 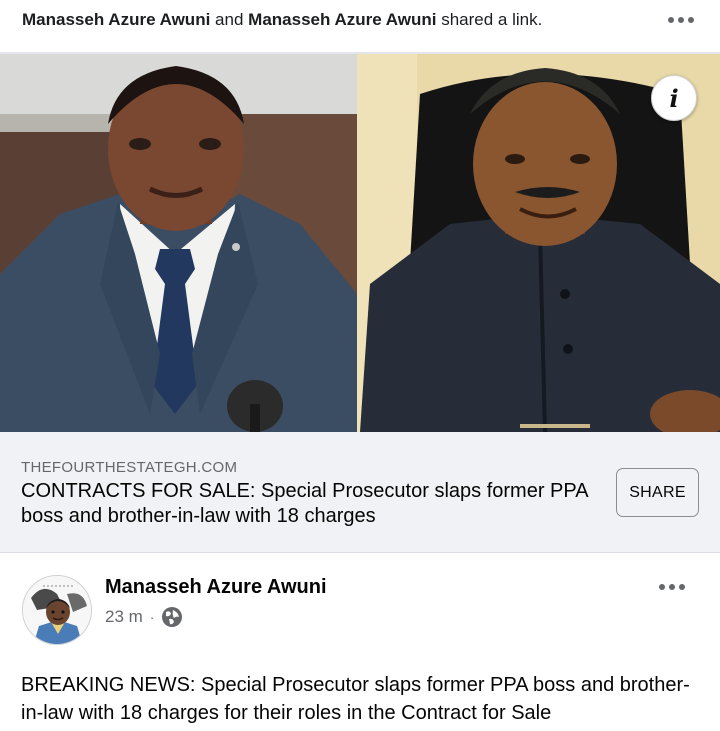 What do you see at coordinates (657, 492) in the screenshot?
I see `share-button: SHARE` at bounding box center [657, 492].